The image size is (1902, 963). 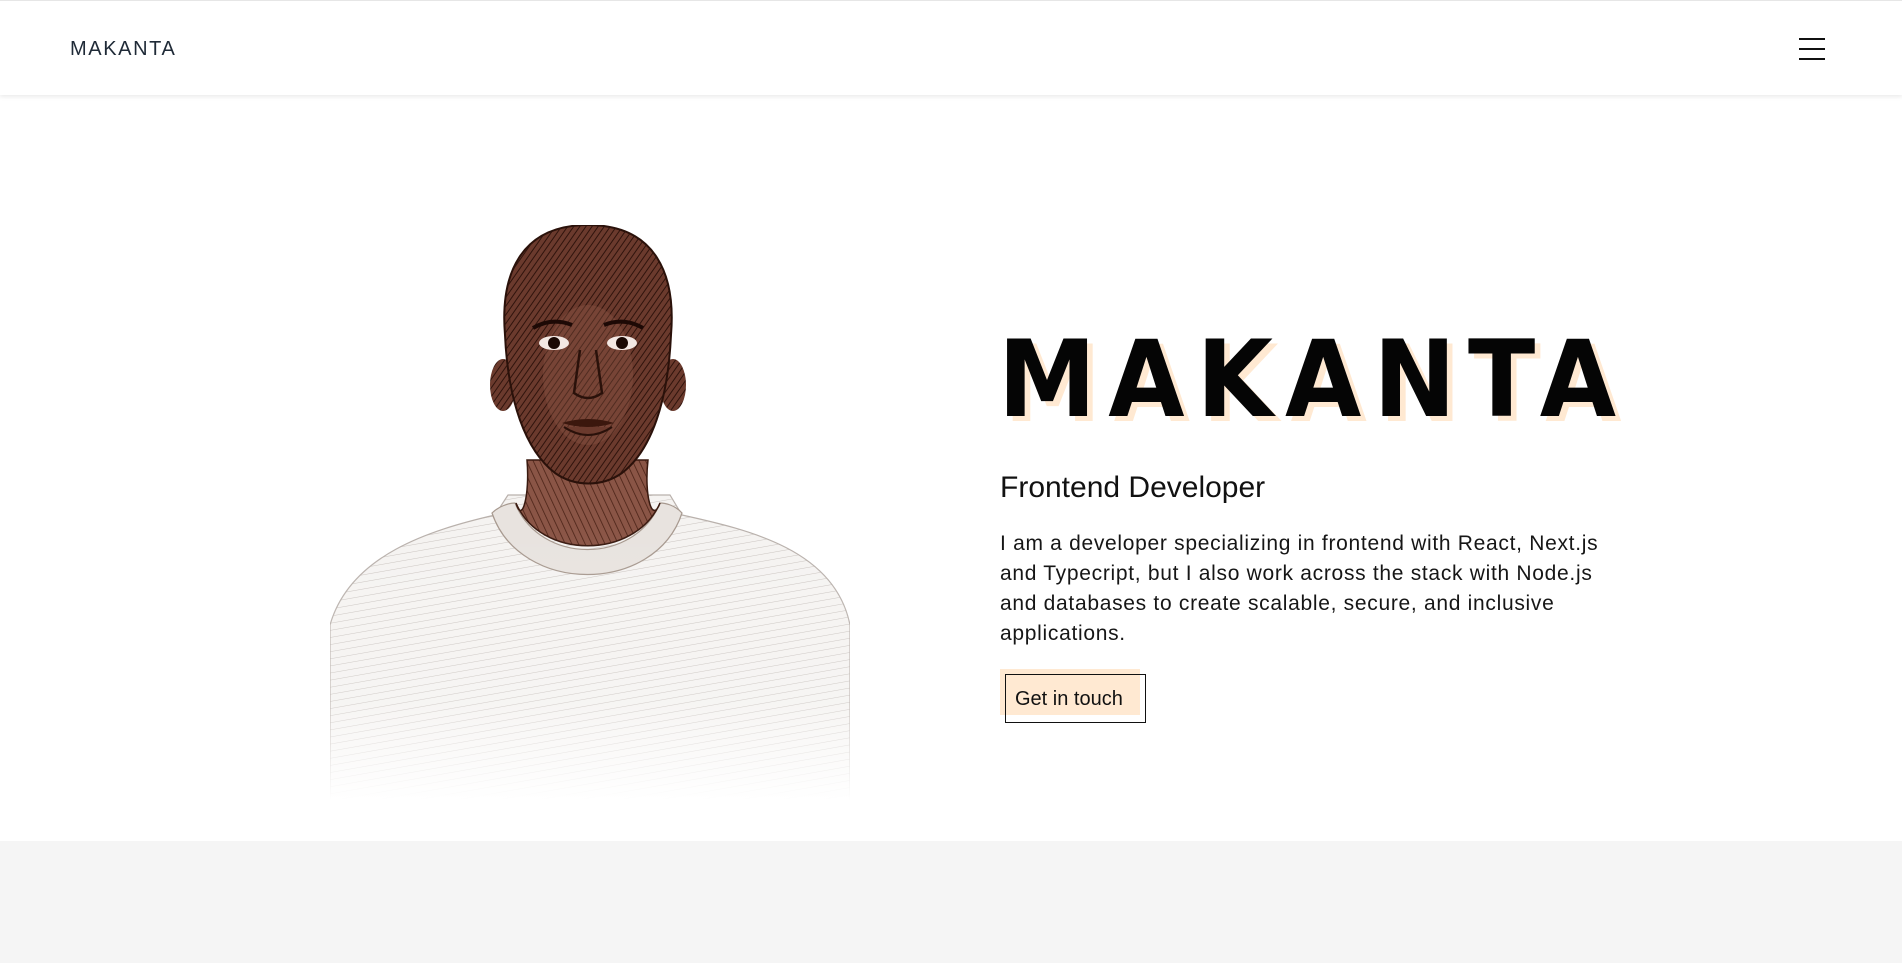 What do you see at coordinates (1812, 49) in the screenshot?
I see `menu-button` at bounding box center [1812, 49].